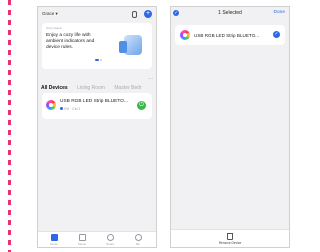  What do you see at coordinates (54, 244) in the screenshot?
I see `nav-home-label: Home` at bounding box center [54, 244].